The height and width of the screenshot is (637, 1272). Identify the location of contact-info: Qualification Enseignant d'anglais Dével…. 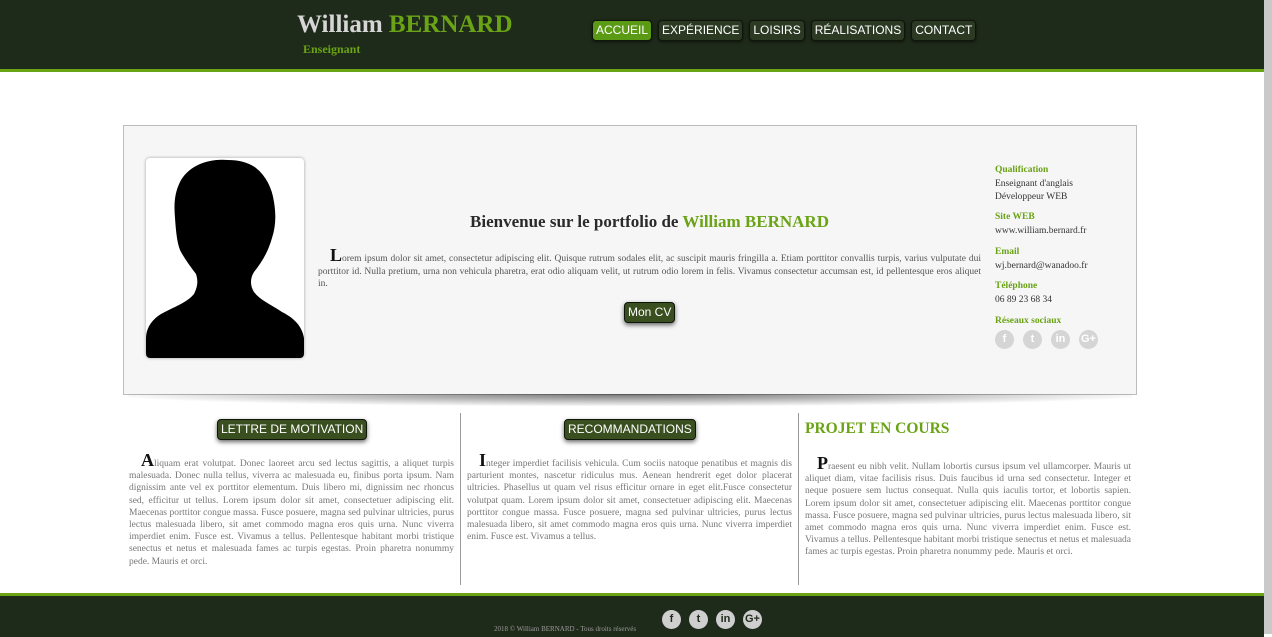
(1060, 256).